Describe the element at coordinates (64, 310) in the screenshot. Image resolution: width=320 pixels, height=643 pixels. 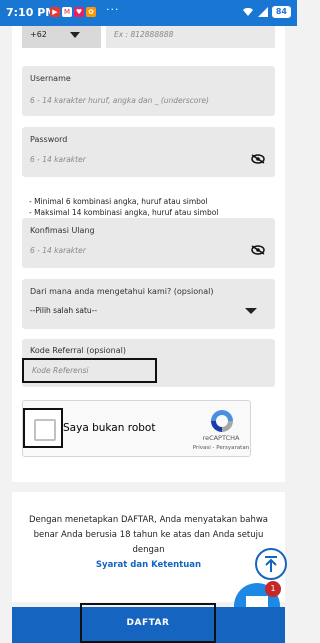
I see `source-selected: --Pilih salah satu--` at that location.